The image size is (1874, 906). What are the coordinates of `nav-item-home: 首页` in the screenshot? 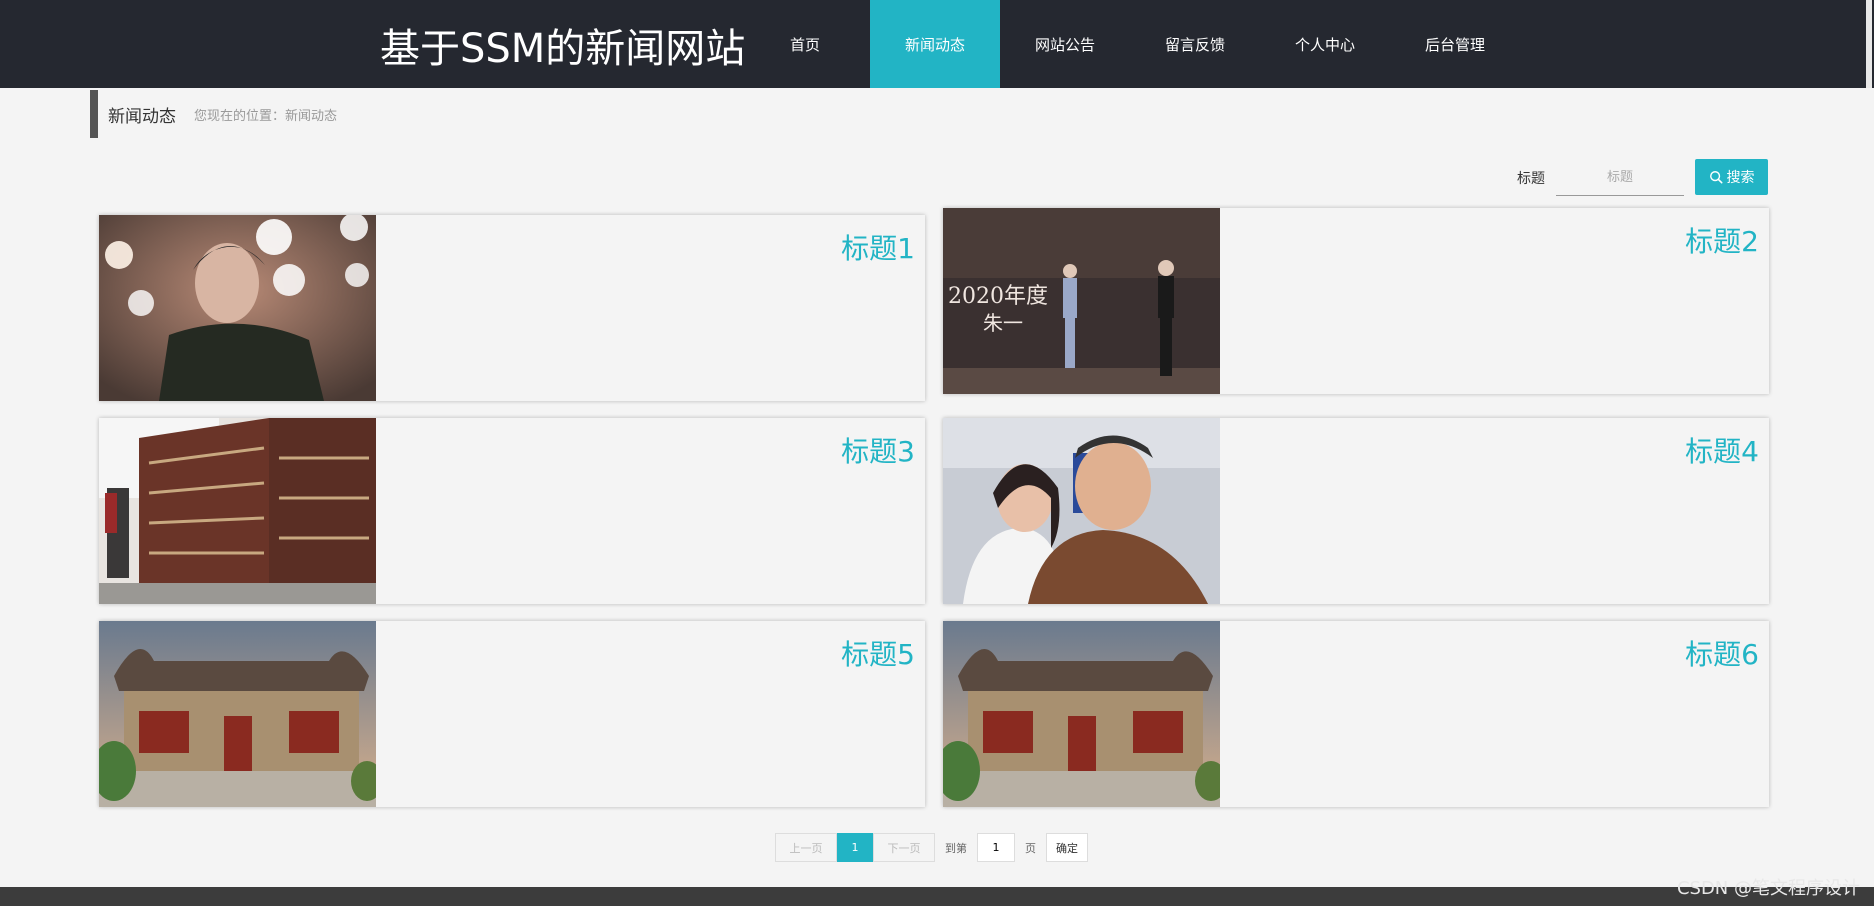 It's located at (805, 44).